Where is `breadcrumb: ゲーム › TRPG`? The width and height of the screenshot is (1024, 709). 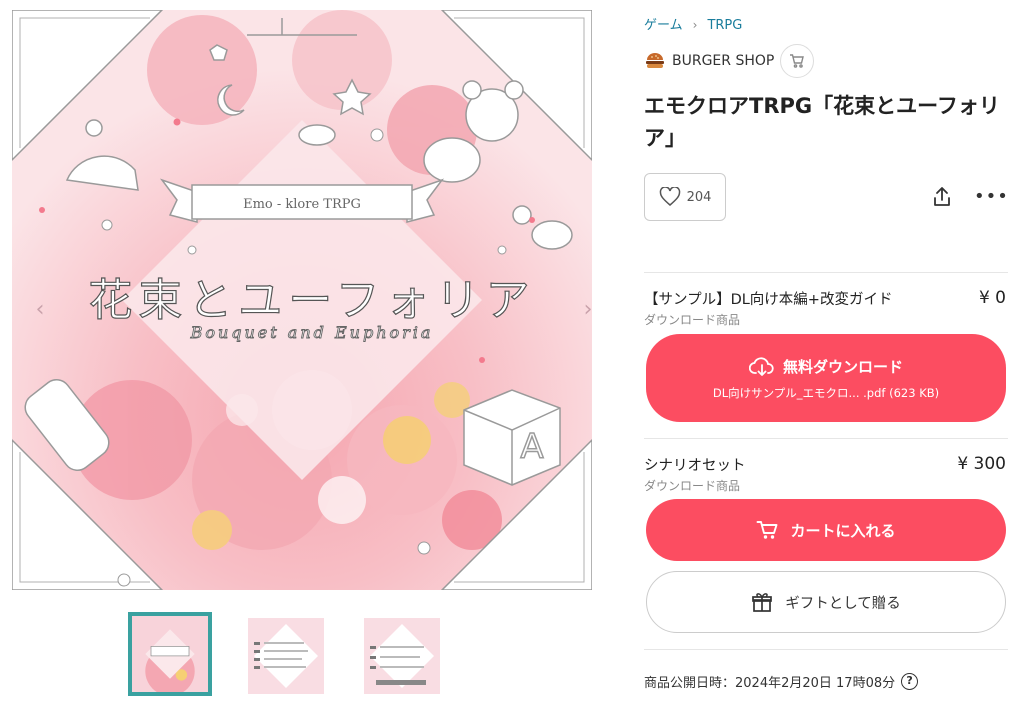 breadcrumb: ゲーム › TRPG is located at coordinates (693, 23).